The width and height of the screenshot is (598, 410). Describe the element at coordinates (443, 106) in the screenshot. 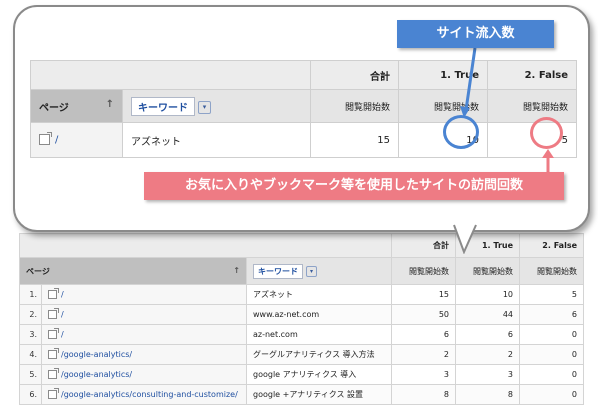

I see `zoom-metric-true: 閲覧開始数` at that location.